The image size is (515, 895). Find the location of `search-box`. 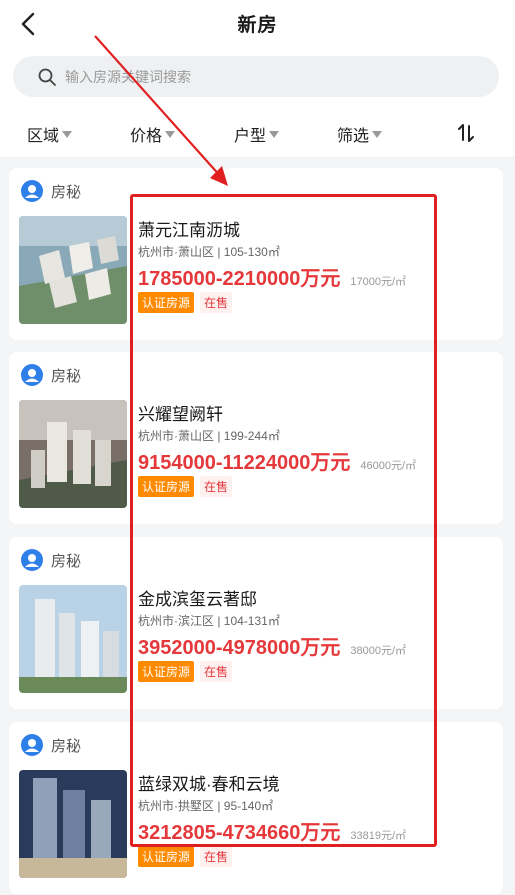

search-box is located at coordinates (256, 76).